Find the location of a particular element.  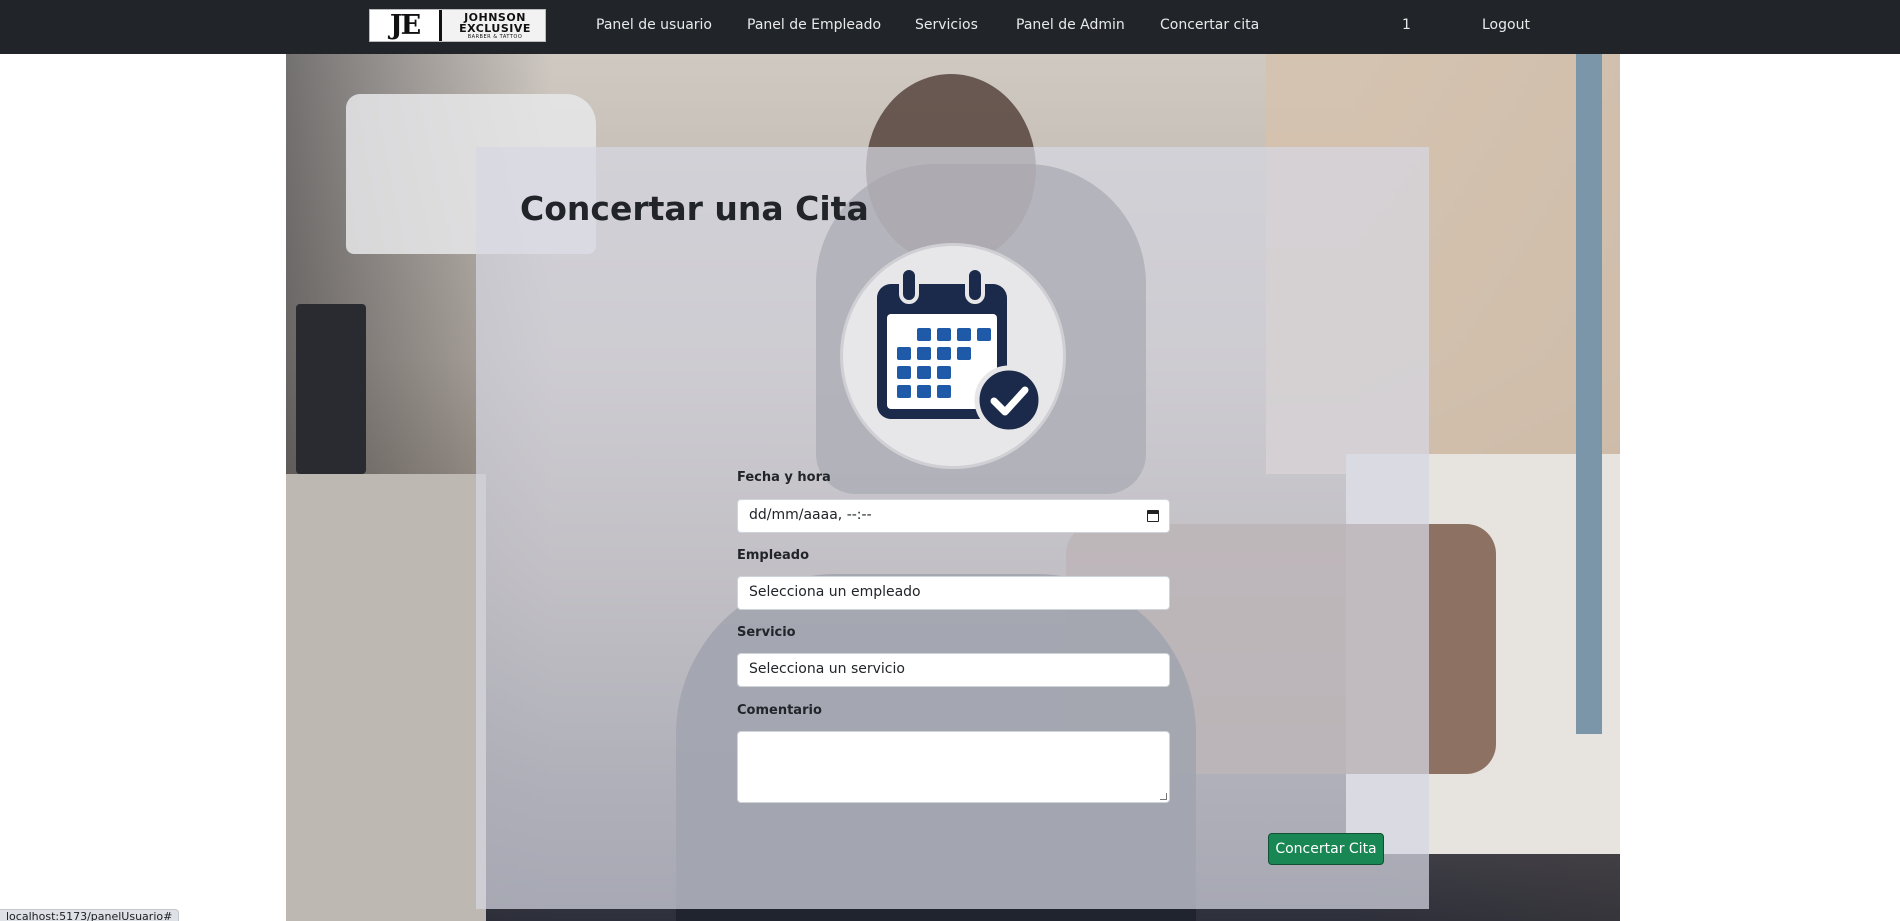

background-pole is located at coordinates (1589, 394).